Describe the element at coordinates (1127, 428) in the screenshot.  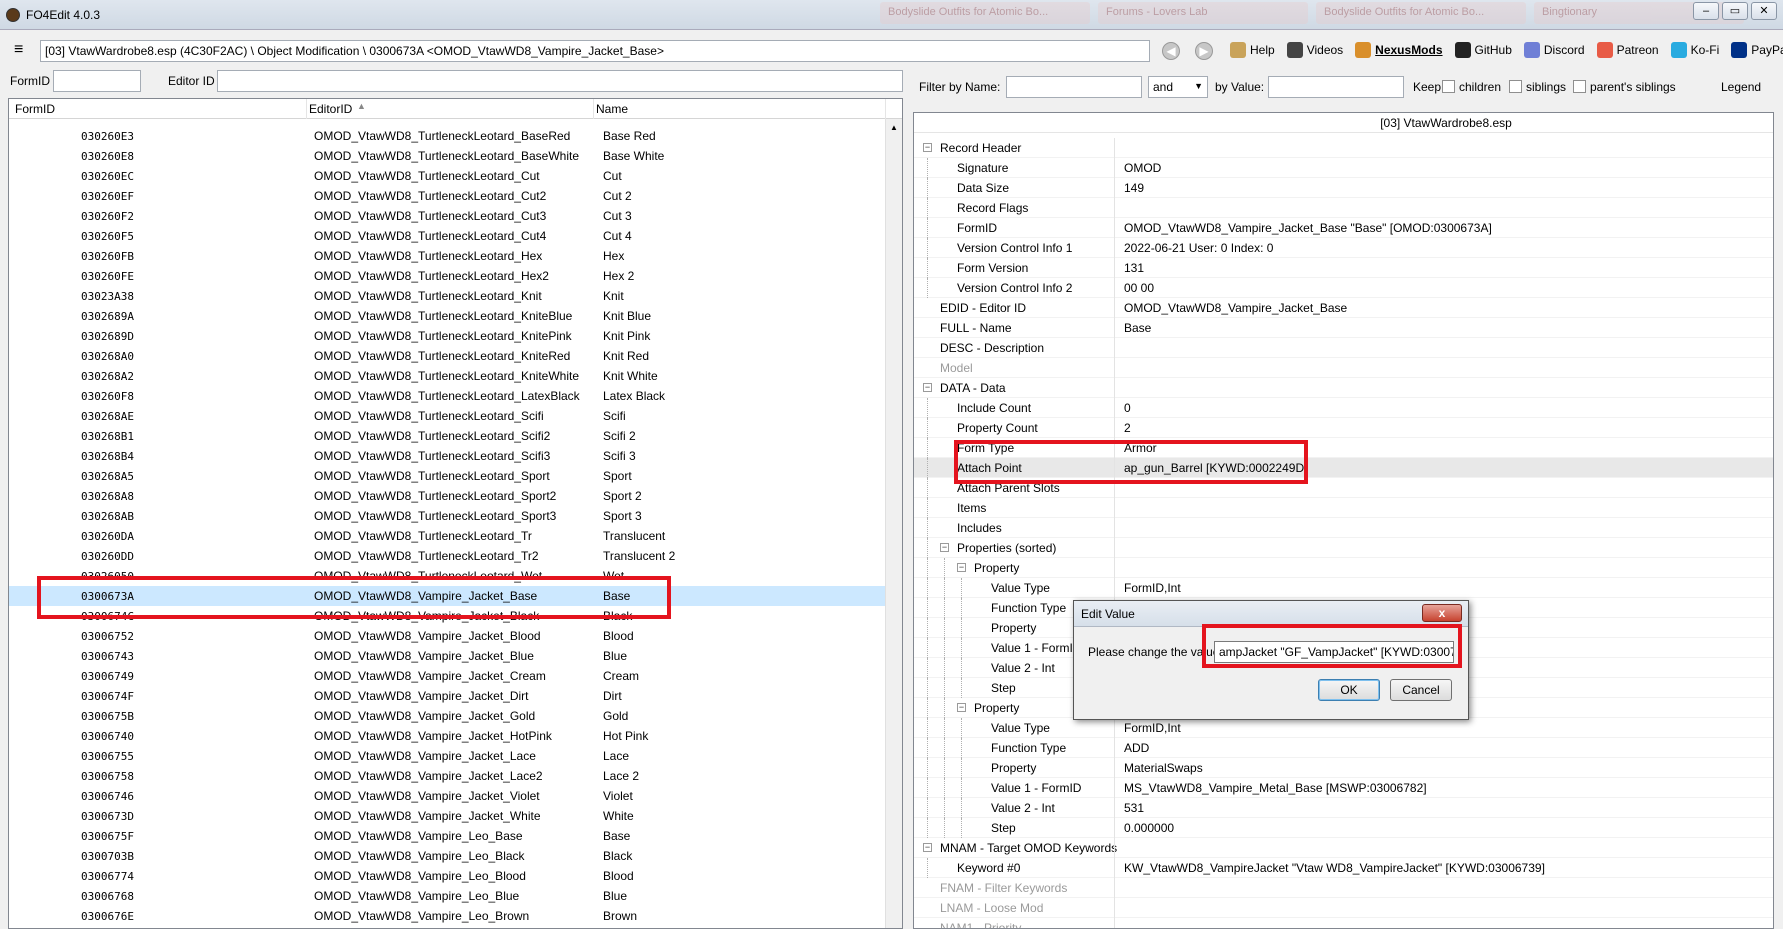
I see `tree-field-value: 2` at that location.